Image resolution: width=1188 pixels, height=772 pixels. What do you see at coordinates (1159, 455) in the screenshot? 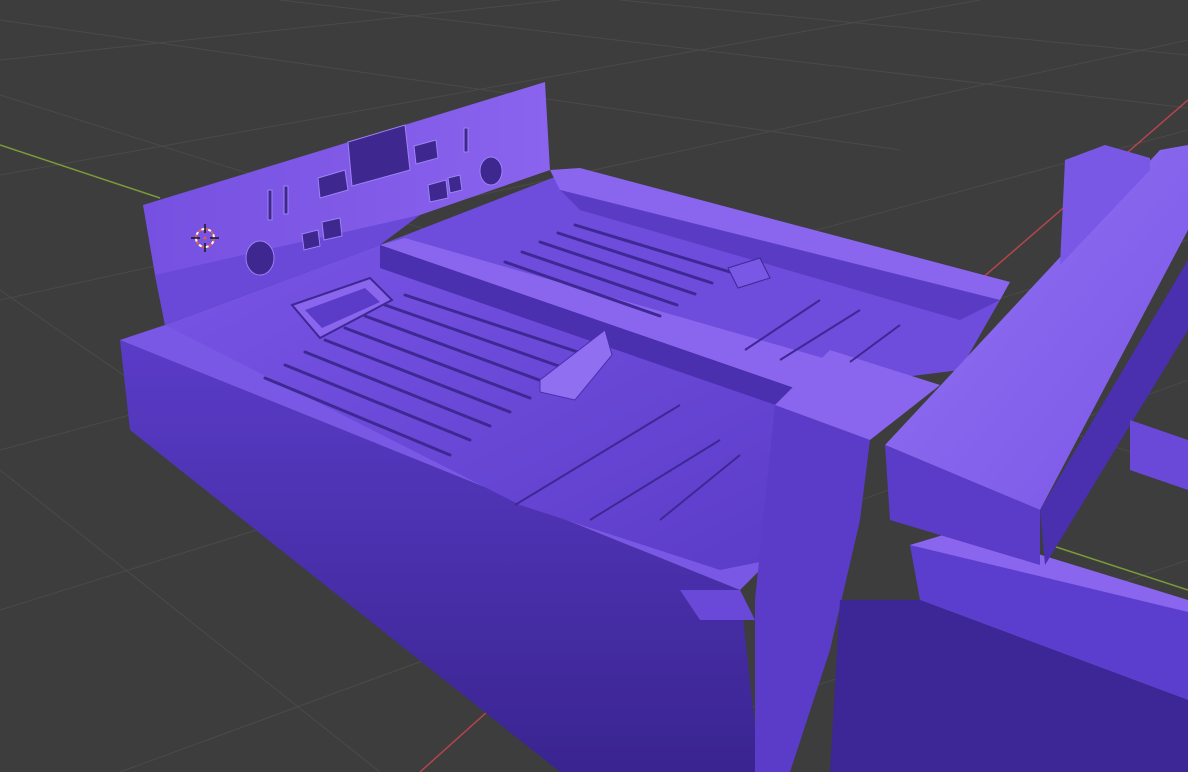
I see `right-side-rail` at bounding box center [1159, 455].